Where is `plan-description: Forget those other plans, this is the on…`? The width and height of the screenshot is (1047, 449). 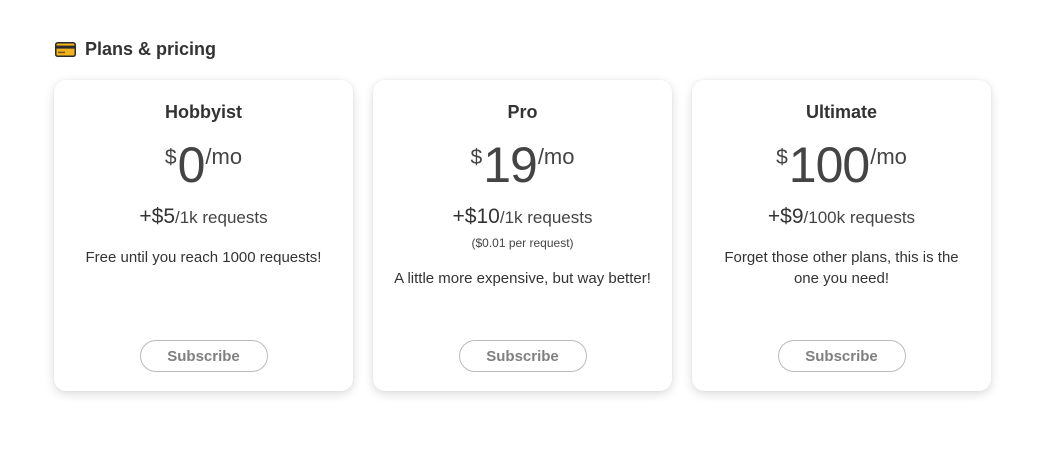 plan-description: Forget those other plans, this is the on… is located at coordinates (841, 268).